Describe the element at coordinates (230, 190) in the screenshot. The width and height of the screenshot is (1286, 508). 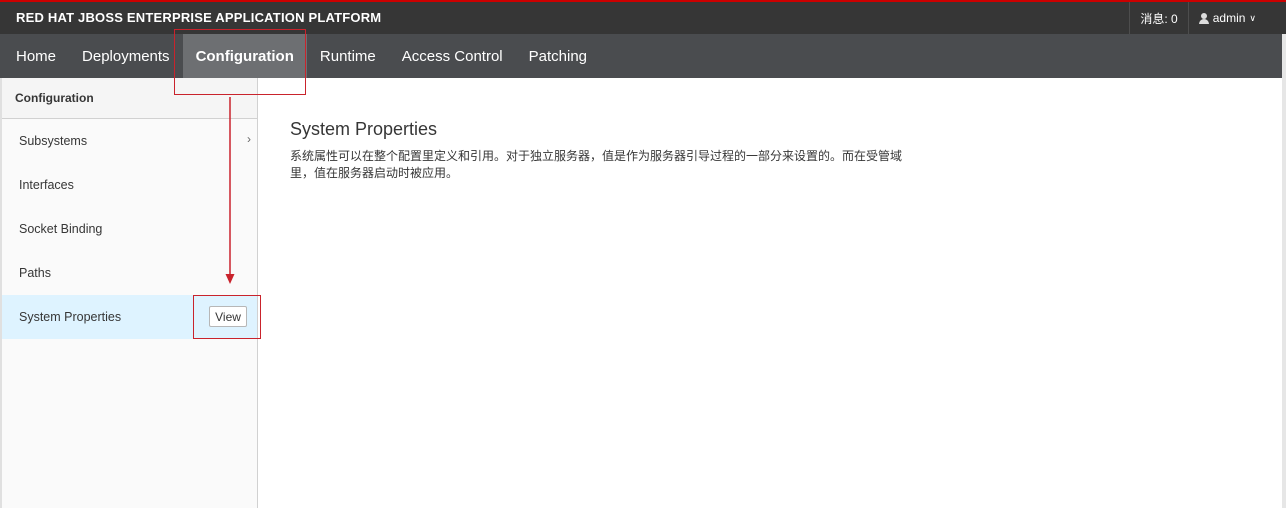
I see `annotation-arrow` at that location.